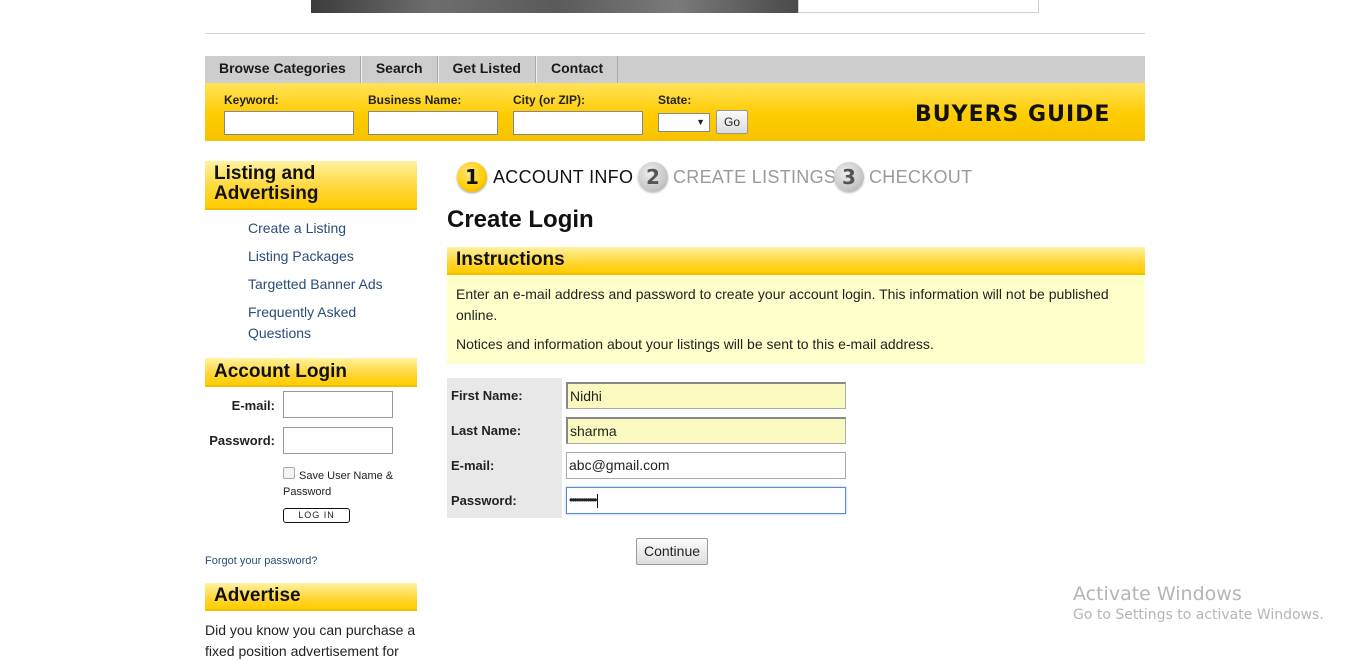 This screenshot has height=662, width=1345. I want to click on sidebar-link-banner-ads: Targetted Banner Ads, so click(315, 284).